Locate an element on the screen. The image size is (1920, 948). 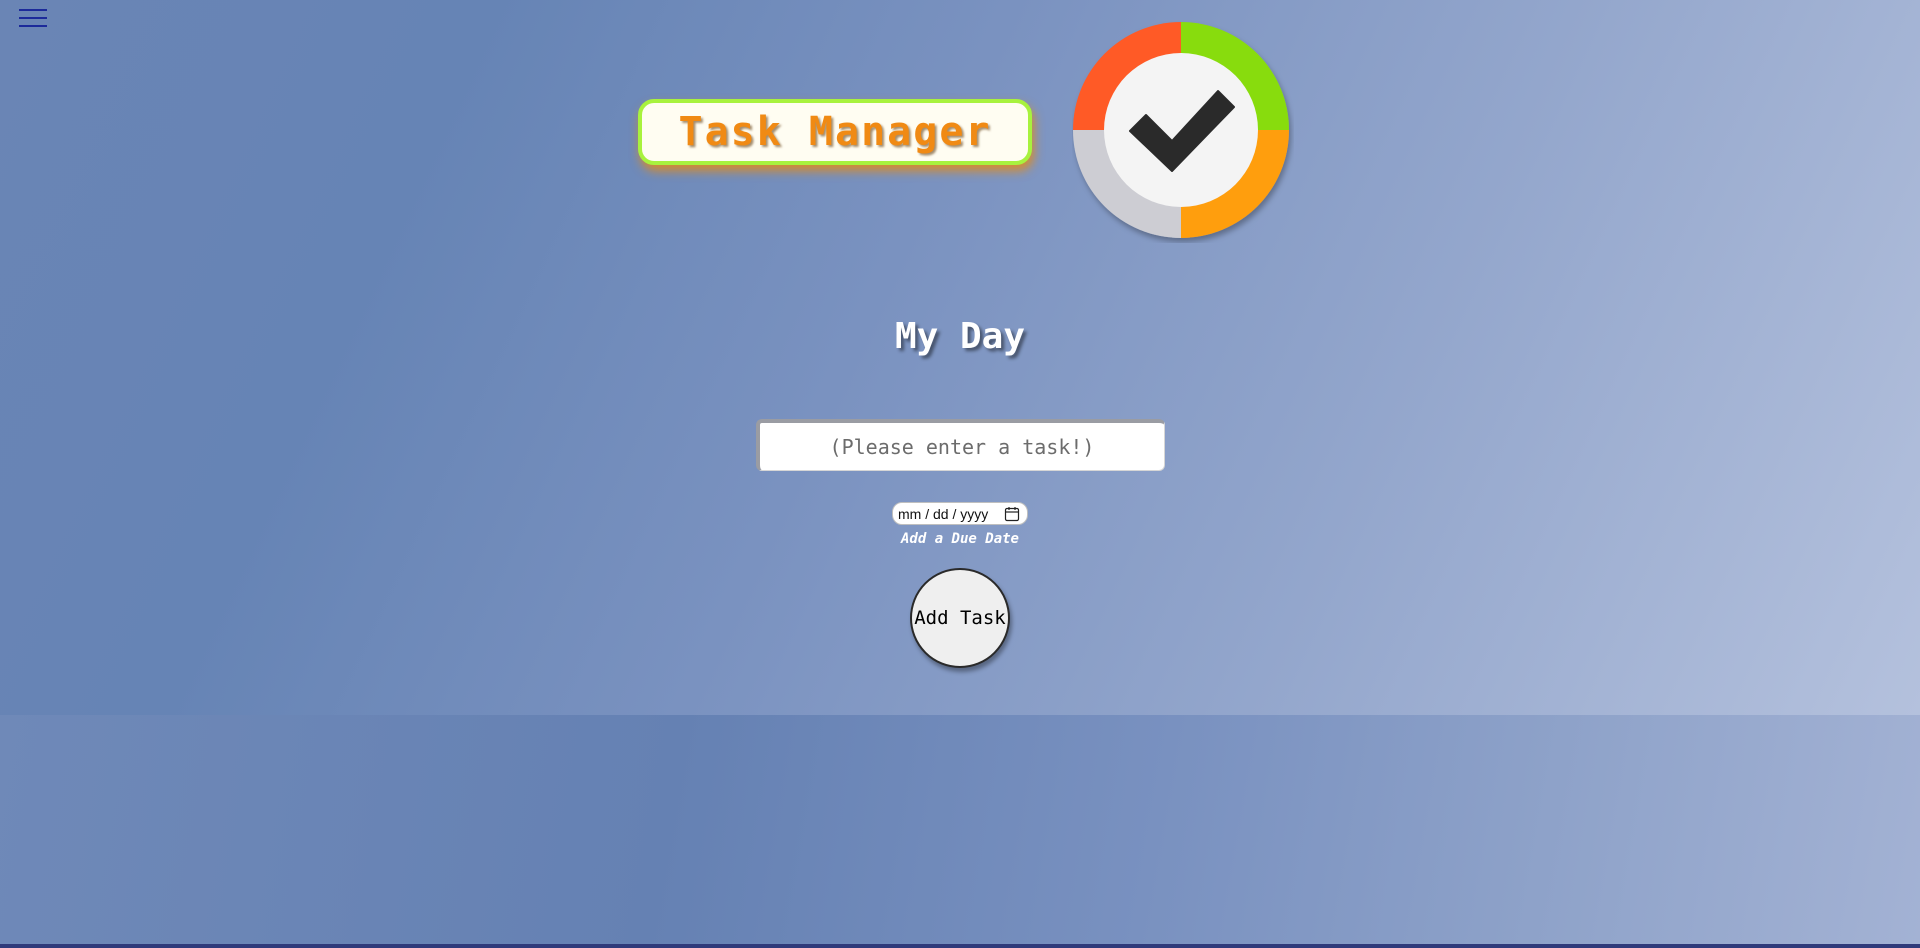
checkmark-circle-logo-icon is located at coordinates (1181, 130).